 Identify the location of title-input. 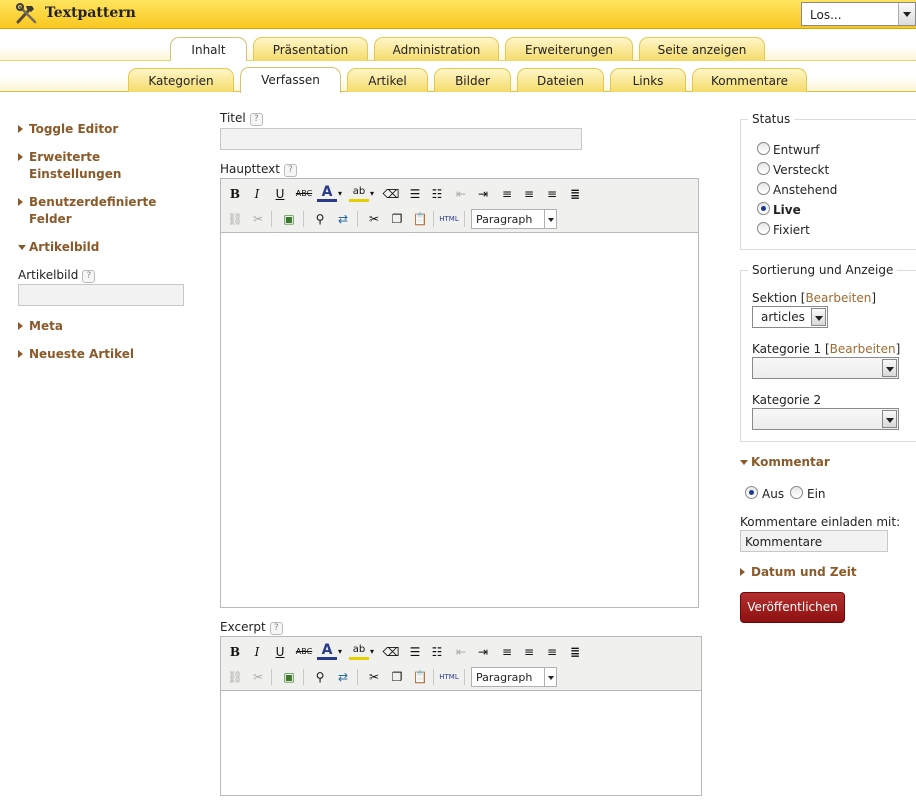
(401, 139).